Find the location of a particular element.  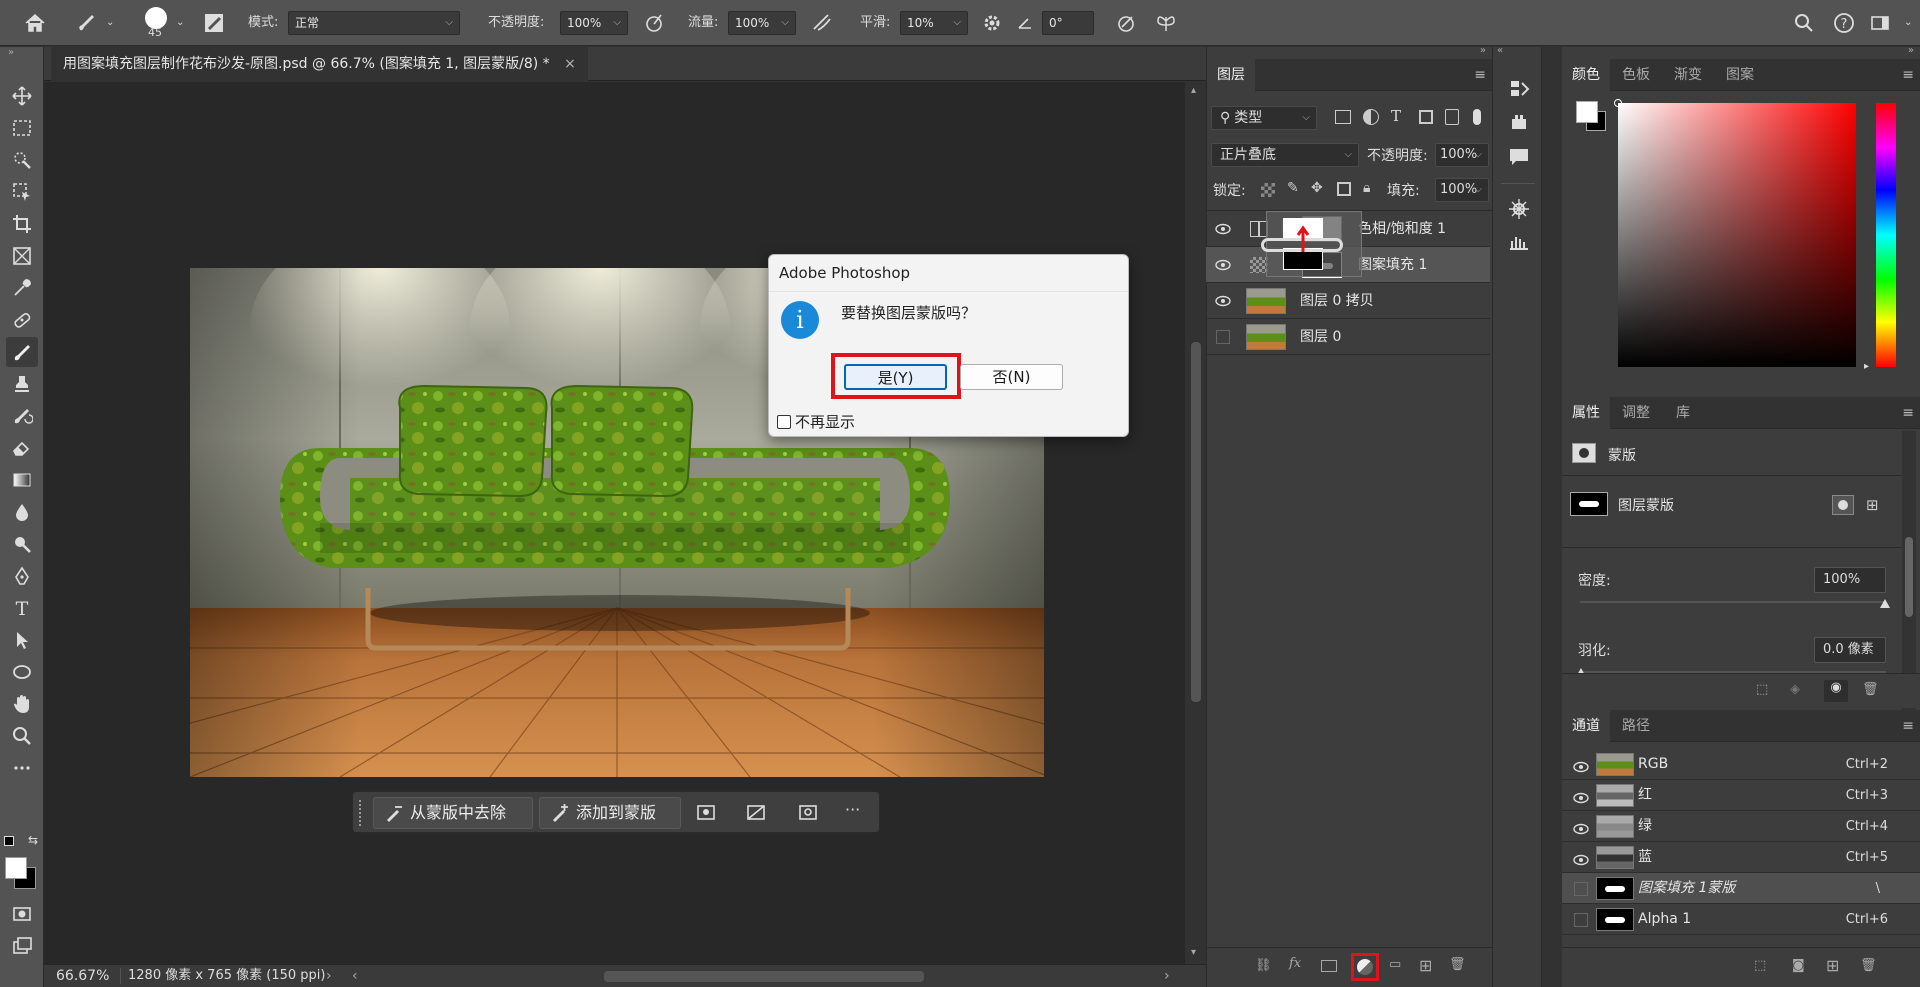

scroll-right-icon: › is located at coordinates (1167, 976).